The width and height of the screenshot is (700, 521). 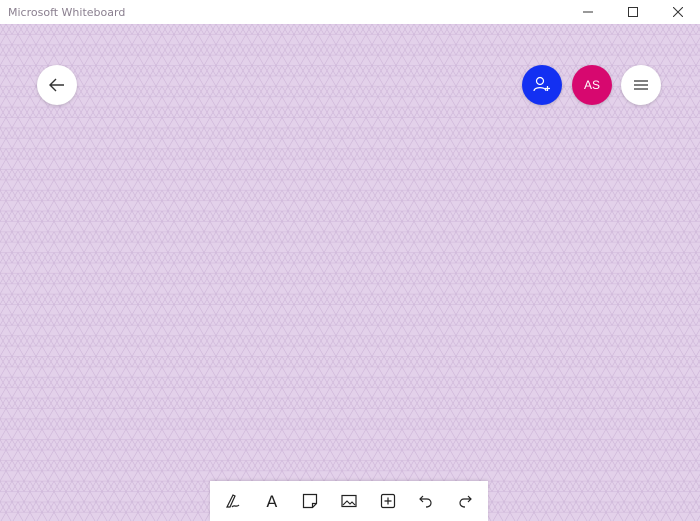 I want to click on redo-button, so click(x=465, y=501).